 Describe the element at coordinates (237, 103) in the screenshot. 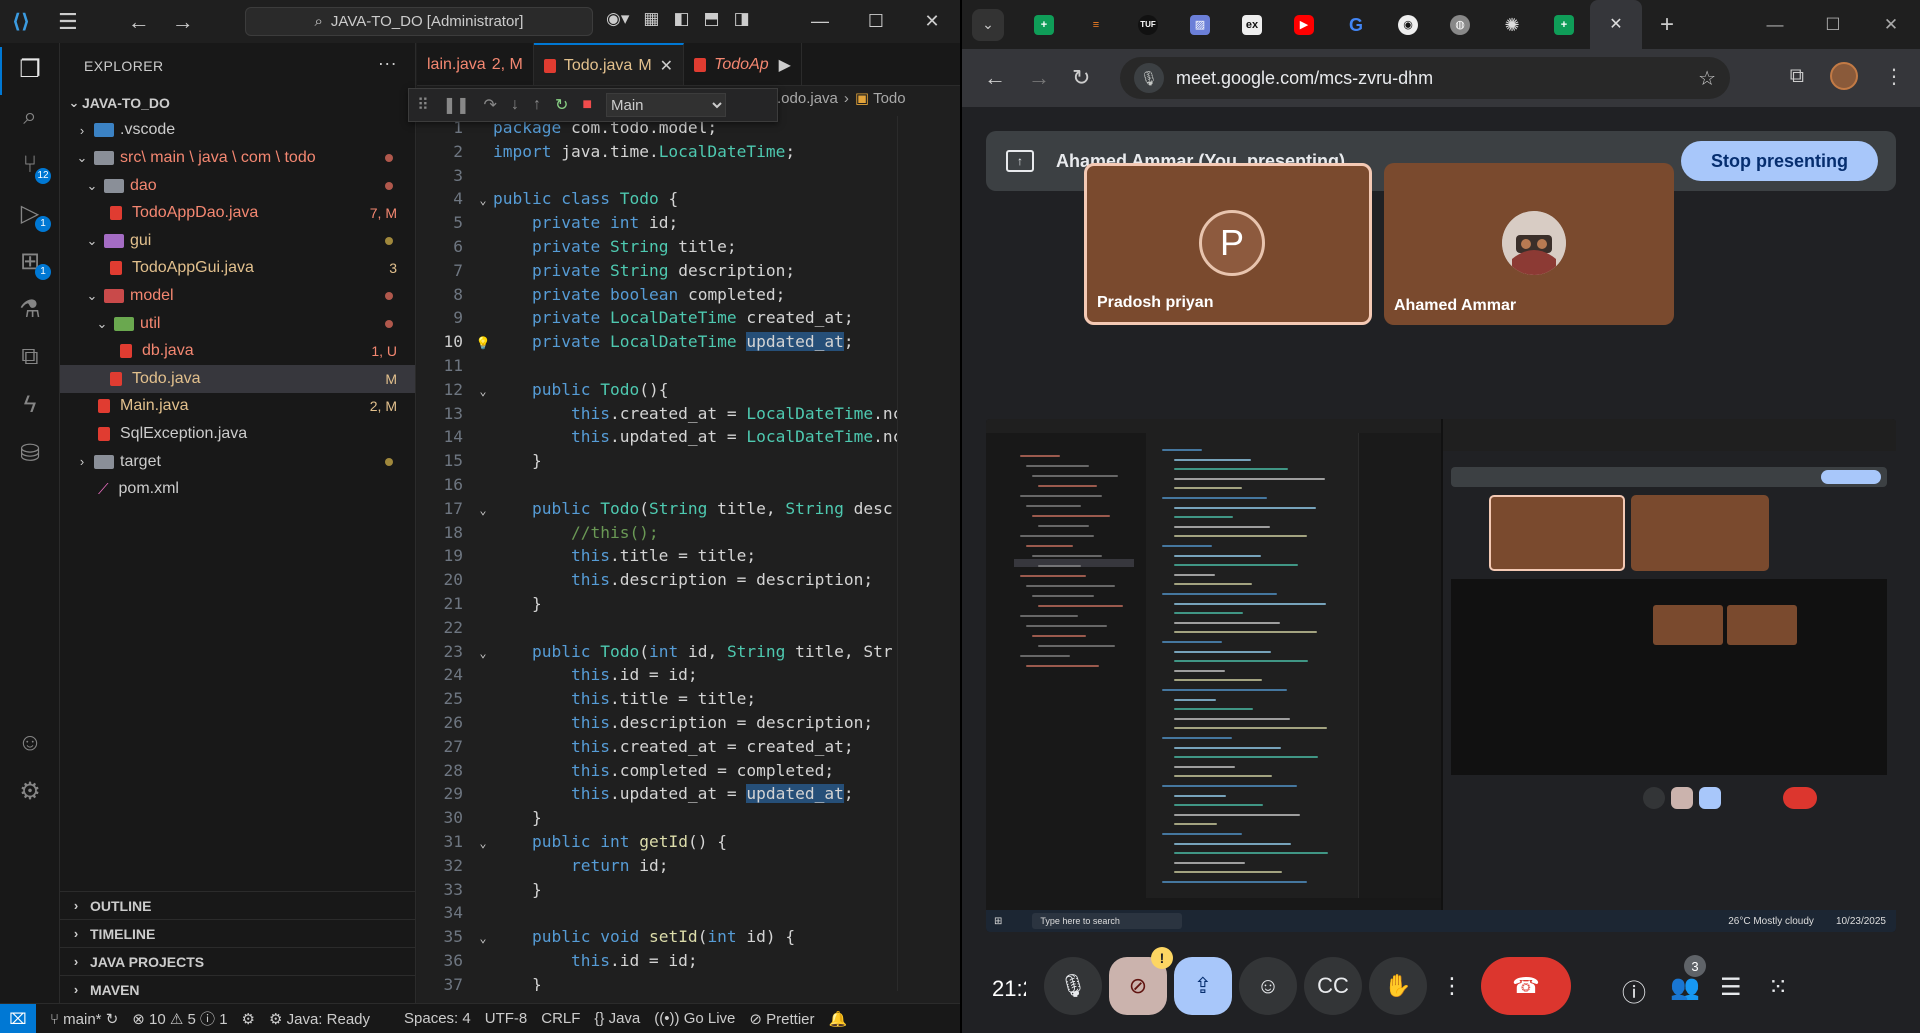

I see `root-folder: ⌄ JAVA-TO_DO` at that location.